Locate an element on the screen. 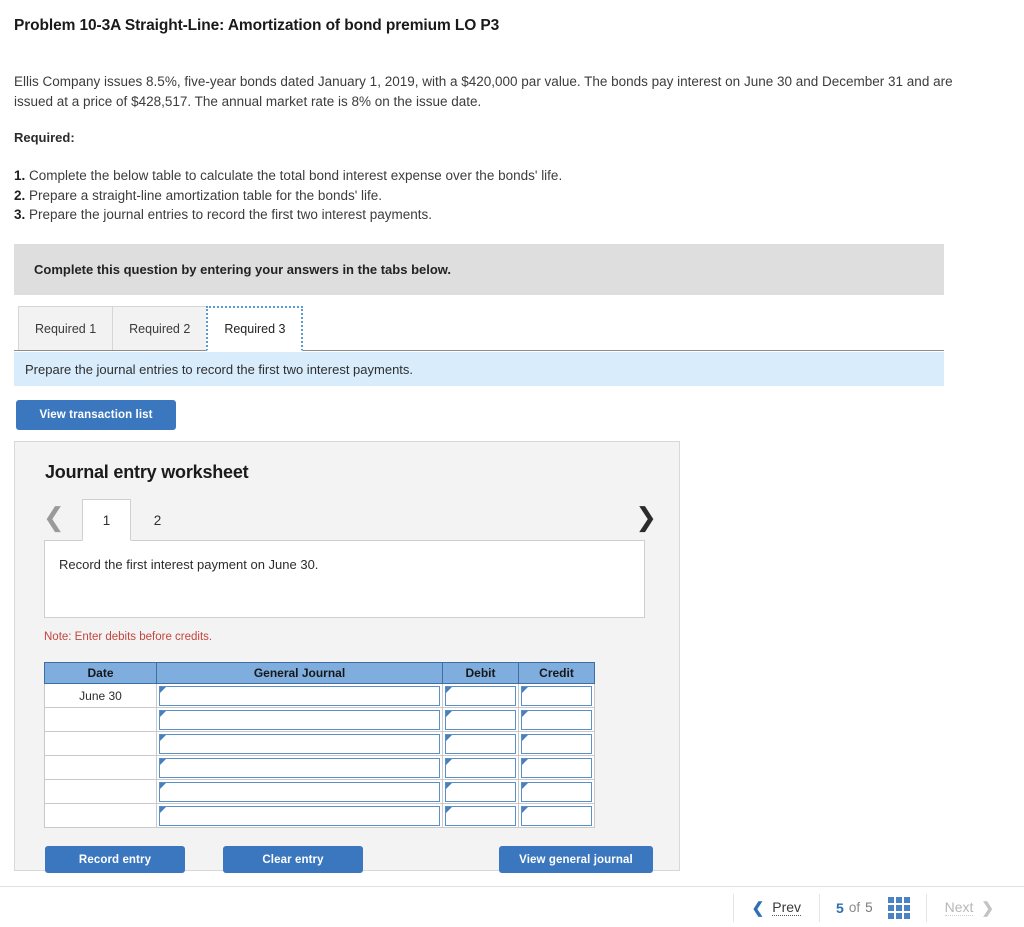 The width and height of the screenshot is (1024, 927). pager-divider-mid is located at coordinates (820, 907).